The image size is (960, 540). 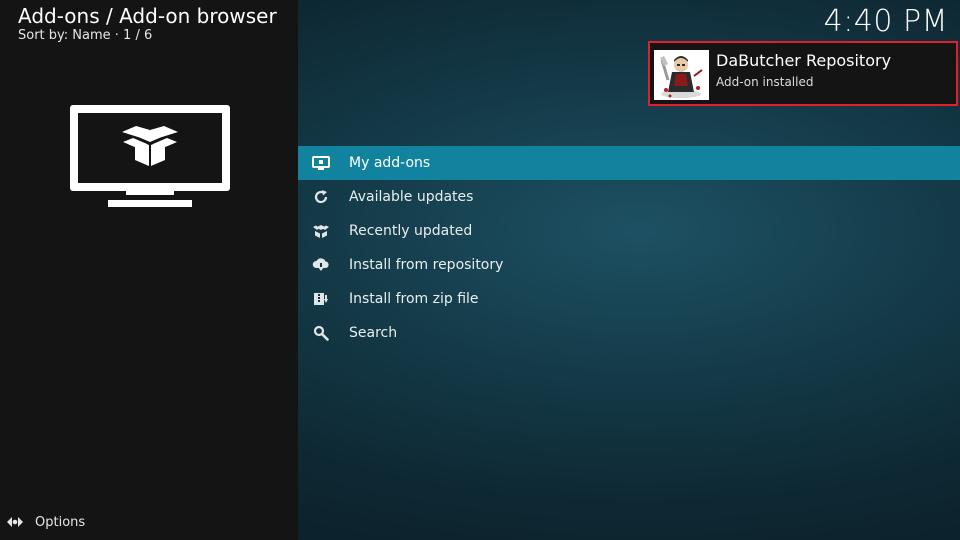 I want to click on options-button: Options, so click(x=45, y=522).